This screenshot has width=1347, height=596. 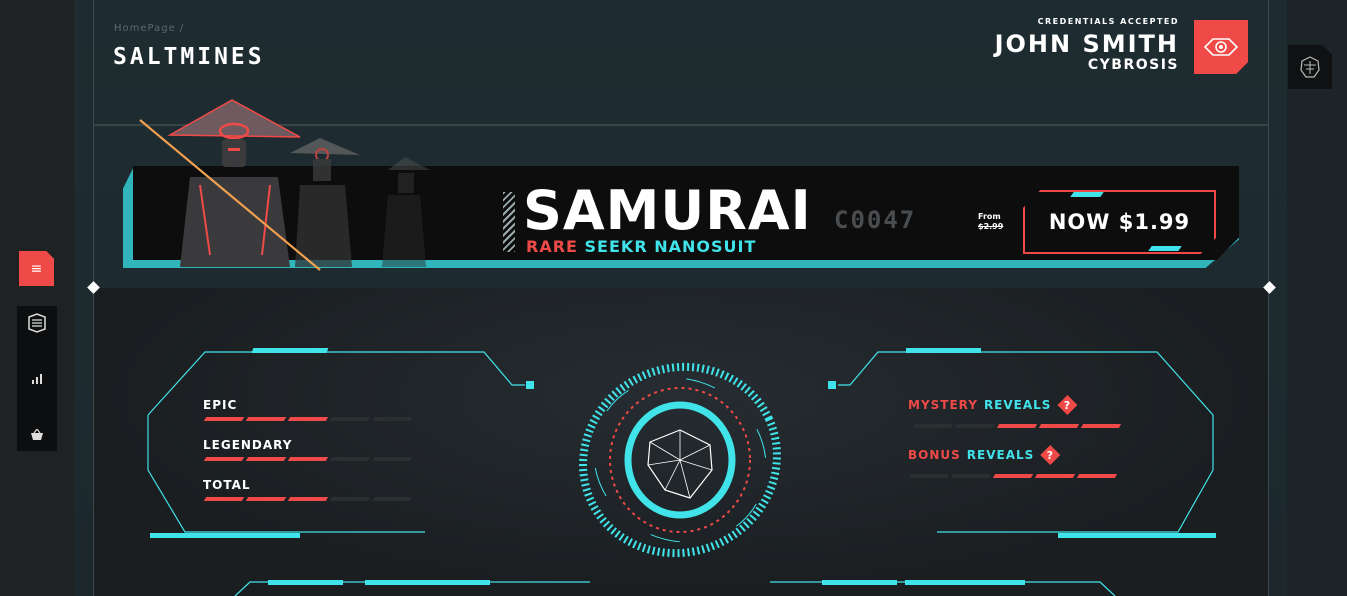 What do you see at coordinates (934, 455) in the screenshot?
I see `bonus-reveals-word1: BONUS` at bounding box center [934, 455].